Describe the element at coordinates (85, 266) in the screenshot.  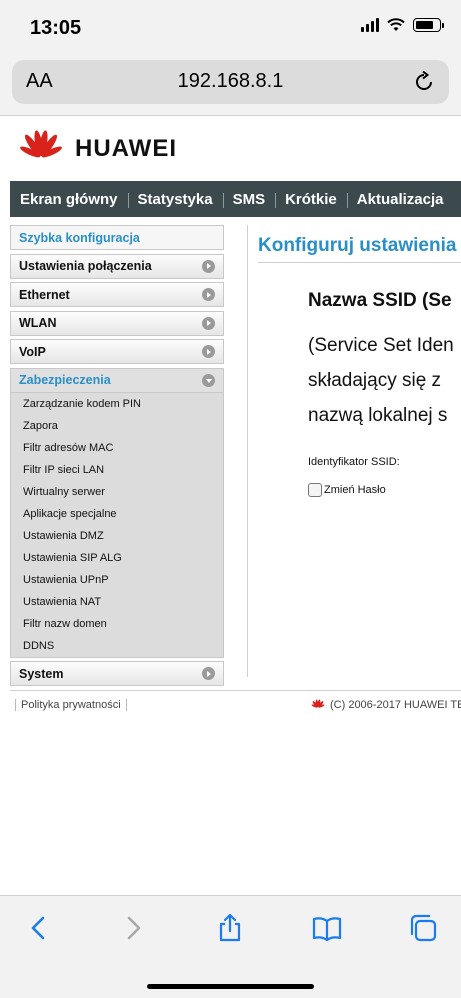
I see `sidebar-item-label: Ustawienia połączenia` at that location.